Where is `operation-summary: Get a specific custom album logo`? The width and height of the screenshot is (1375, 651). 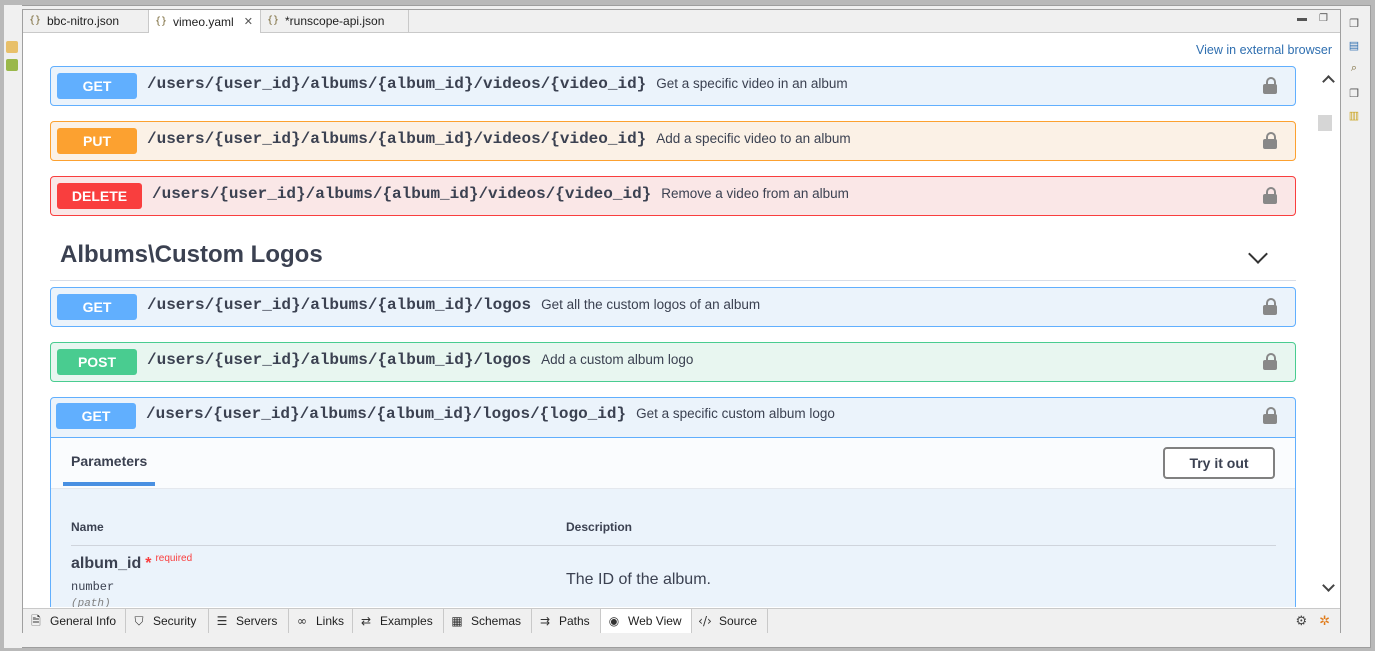
operation-summary: Get a specific custom album logo is located at coordinates (735, 413).